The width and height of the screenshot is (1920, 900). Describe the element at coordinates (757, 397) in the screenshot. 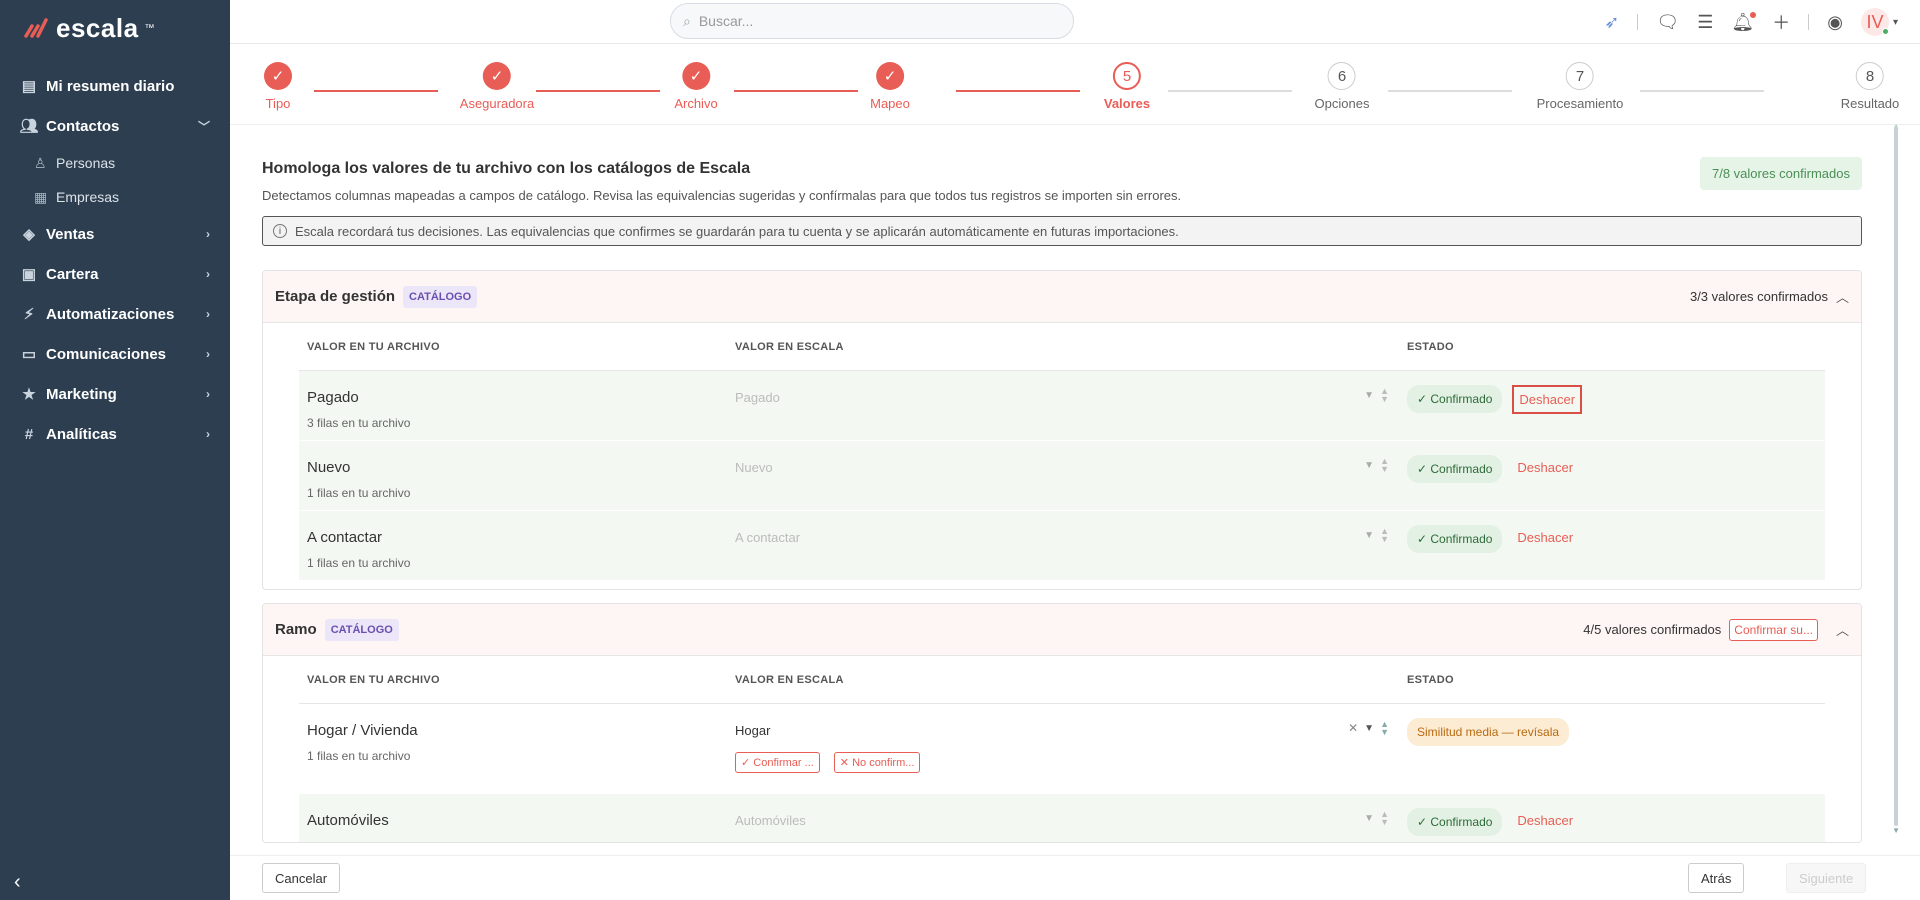

I see `escala-value: Pagado` at that location.